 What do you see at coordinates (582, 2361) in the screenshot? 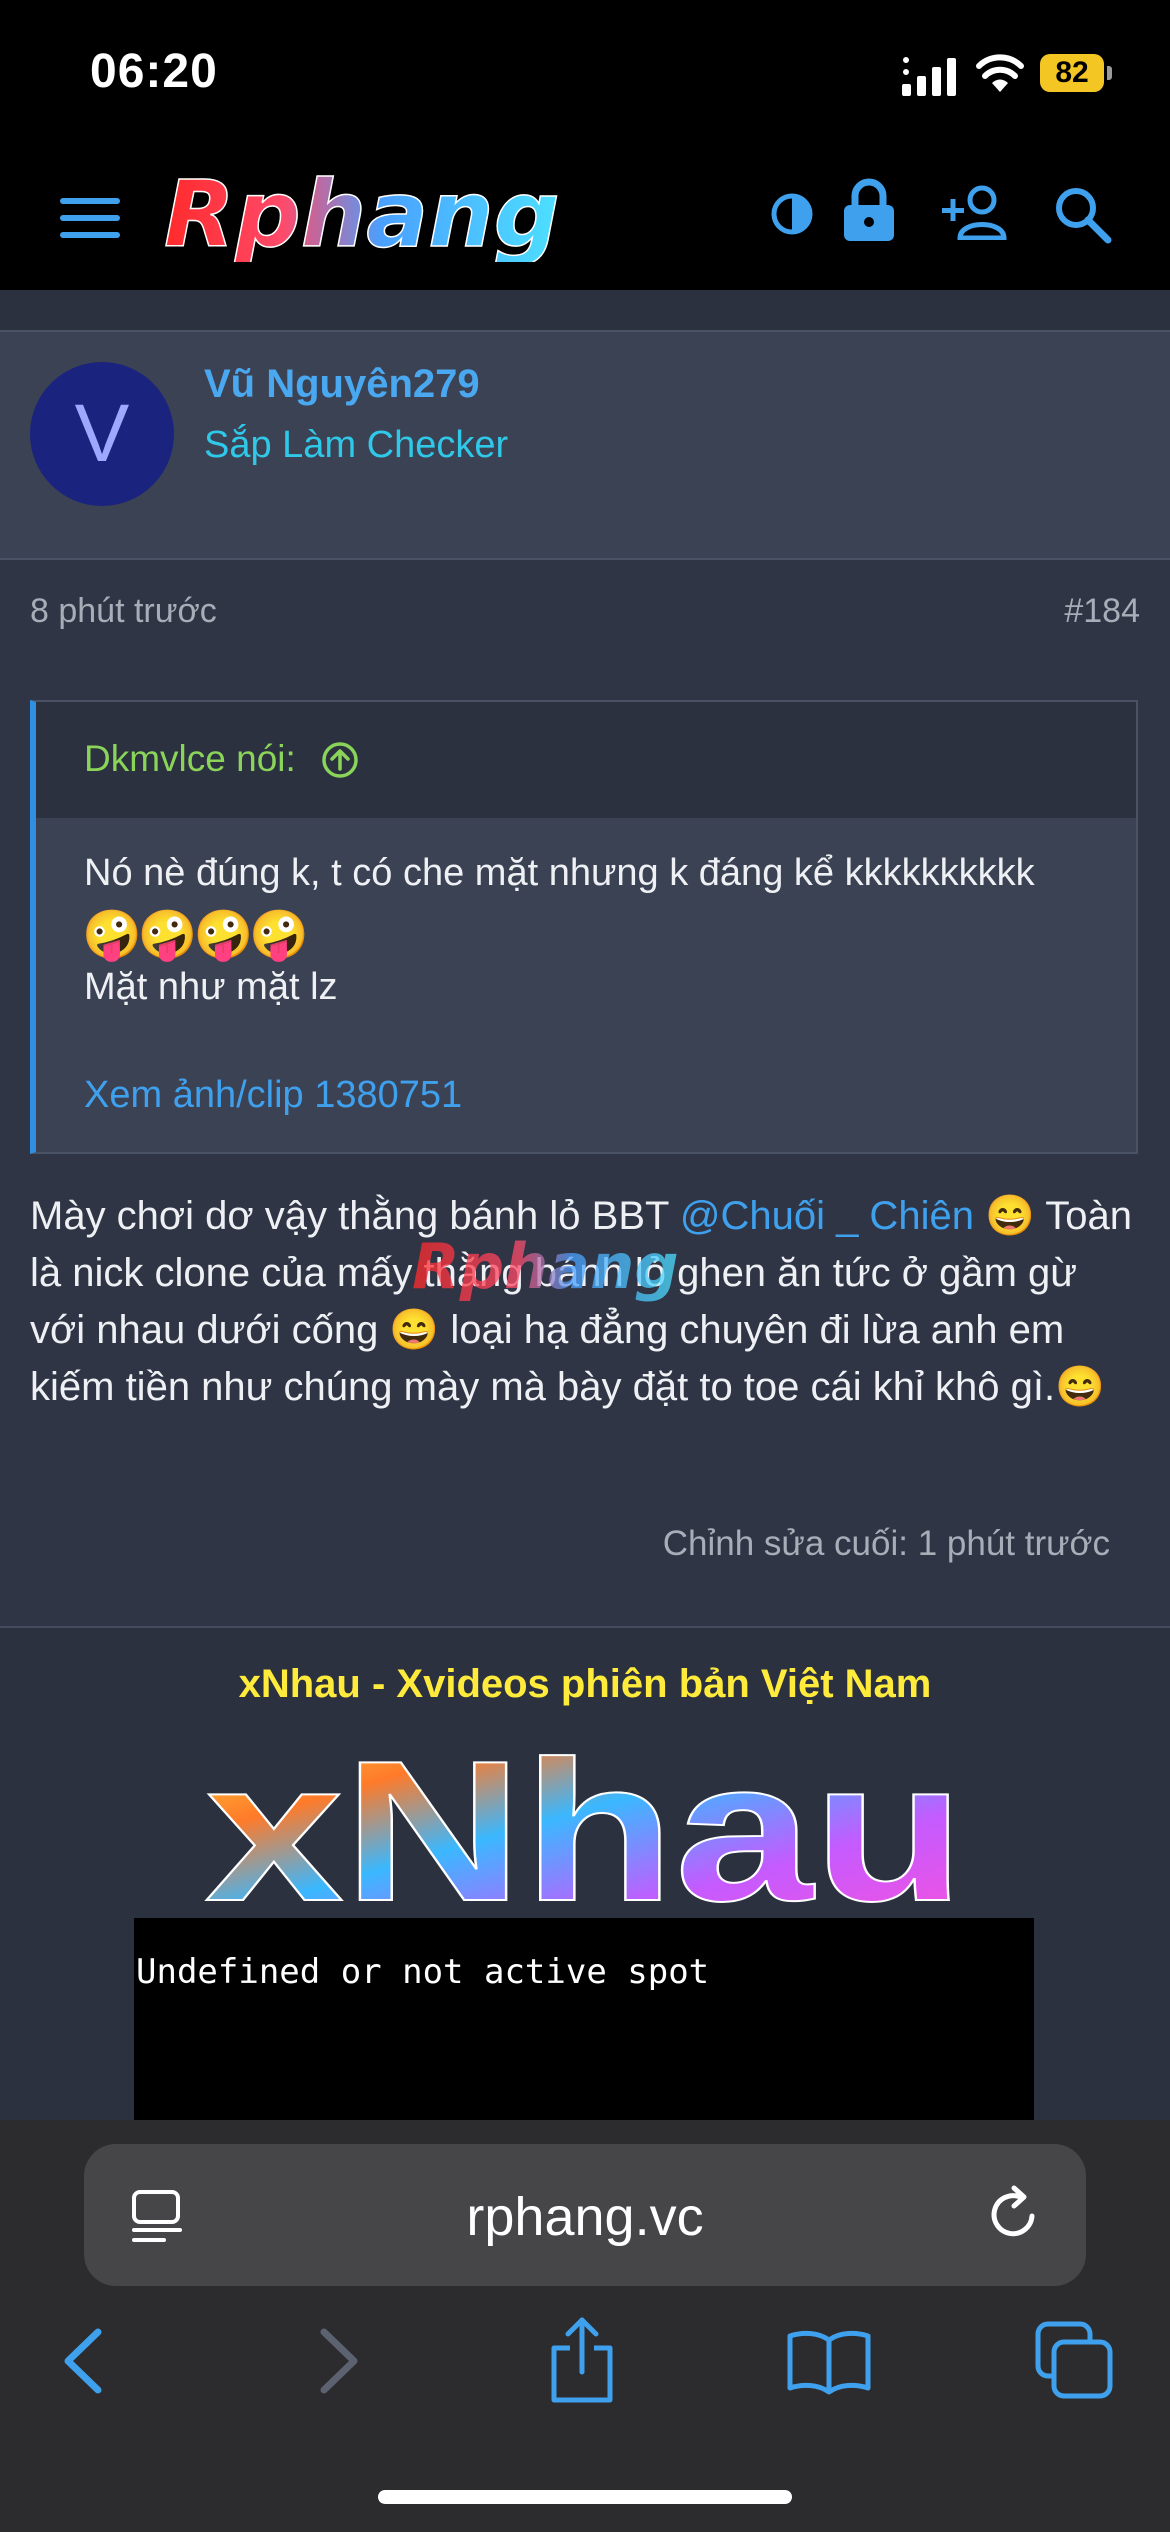
I see `share-icon` at bounding box center [582, 2361].